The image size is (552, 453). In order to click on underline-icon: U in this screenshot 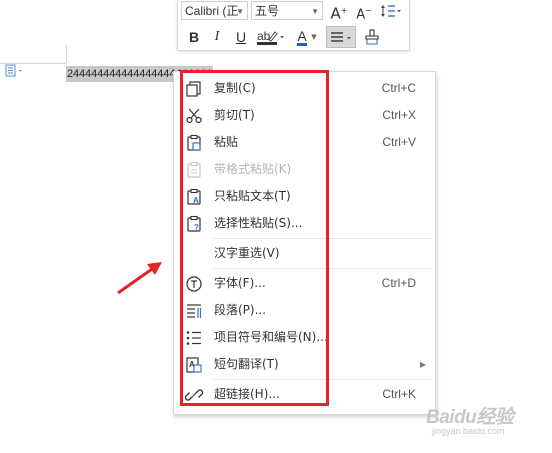, I will do `click(241, 37)`.